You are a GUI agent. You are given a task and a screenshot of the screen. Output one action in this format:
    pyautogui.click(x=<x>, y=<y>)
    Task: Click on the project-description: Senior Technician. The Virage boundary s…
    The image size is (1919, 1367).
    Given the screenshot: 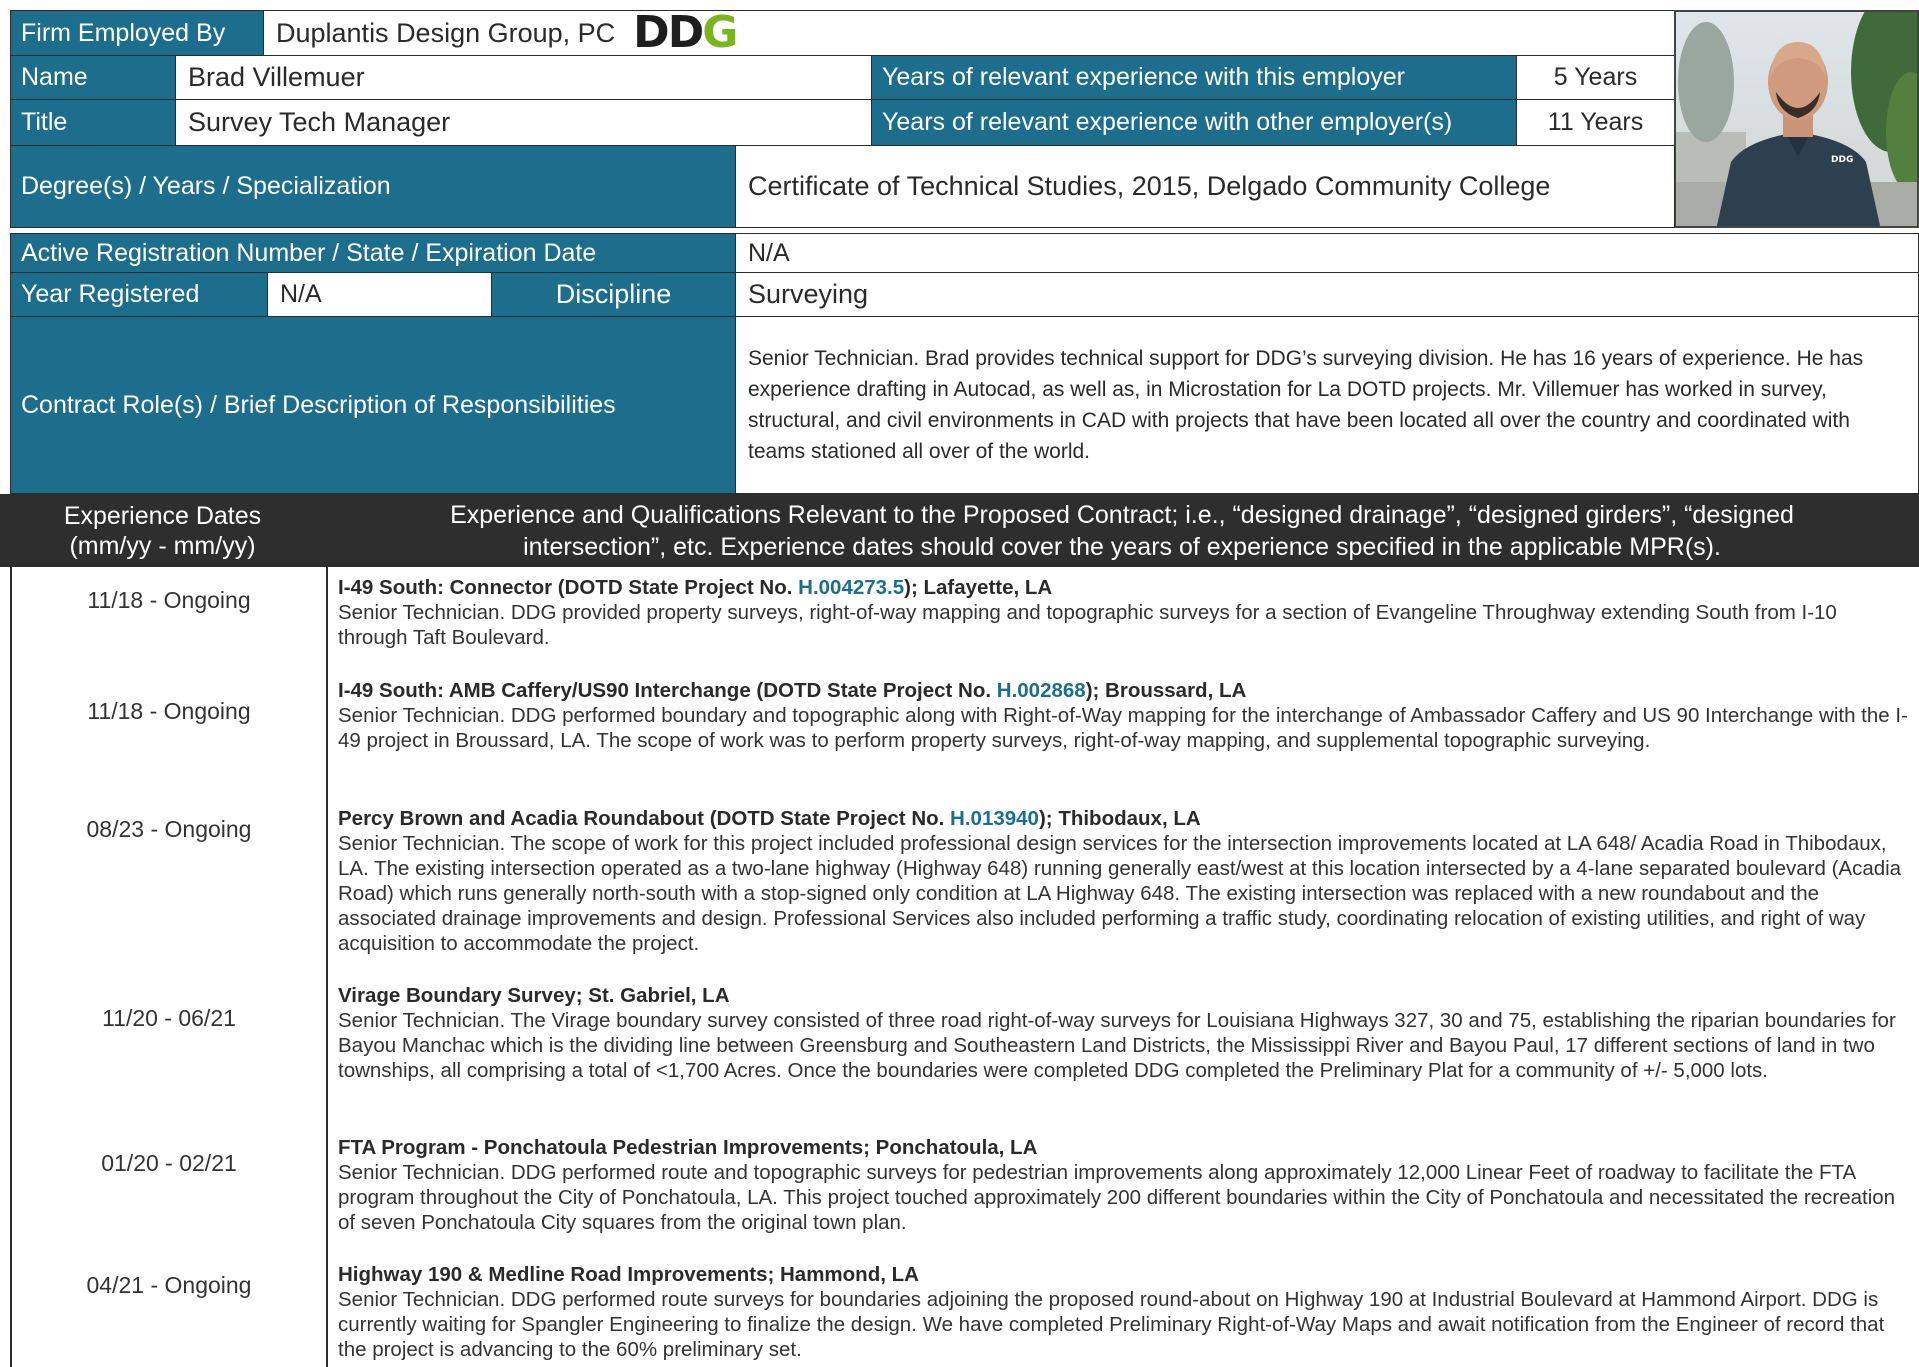 What is the action you would take?
    pyautogui.click(x=1117, y=1045)
    